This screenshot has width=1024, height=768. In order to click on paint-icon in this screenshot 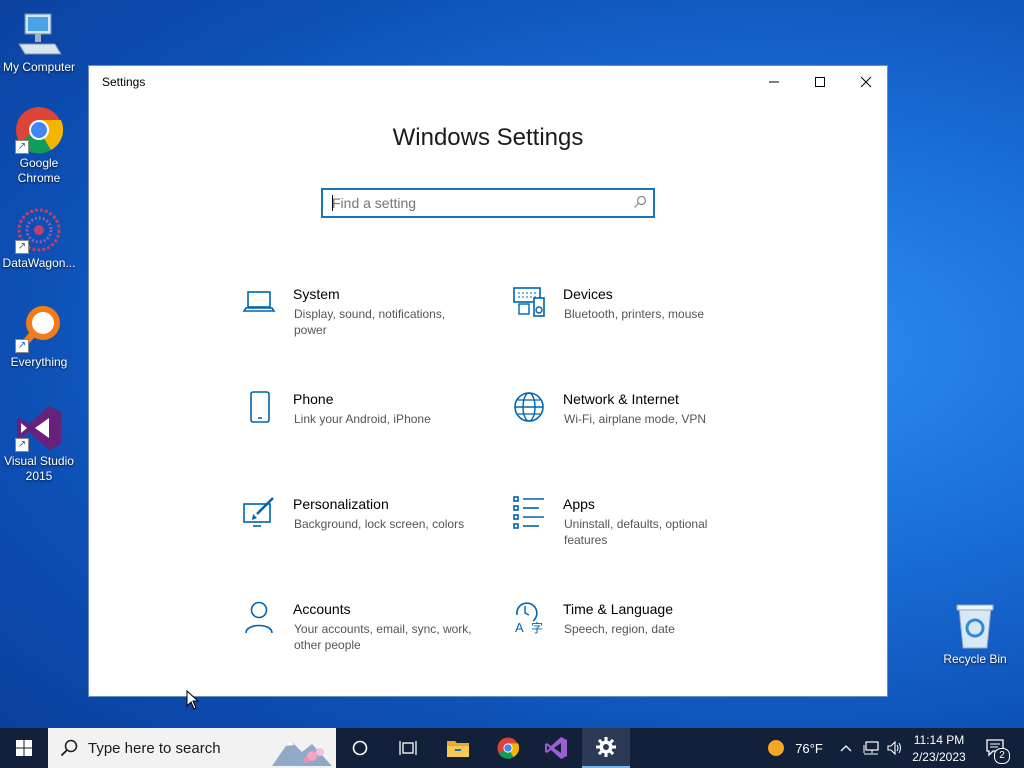, I will do `click(260, 513)`.